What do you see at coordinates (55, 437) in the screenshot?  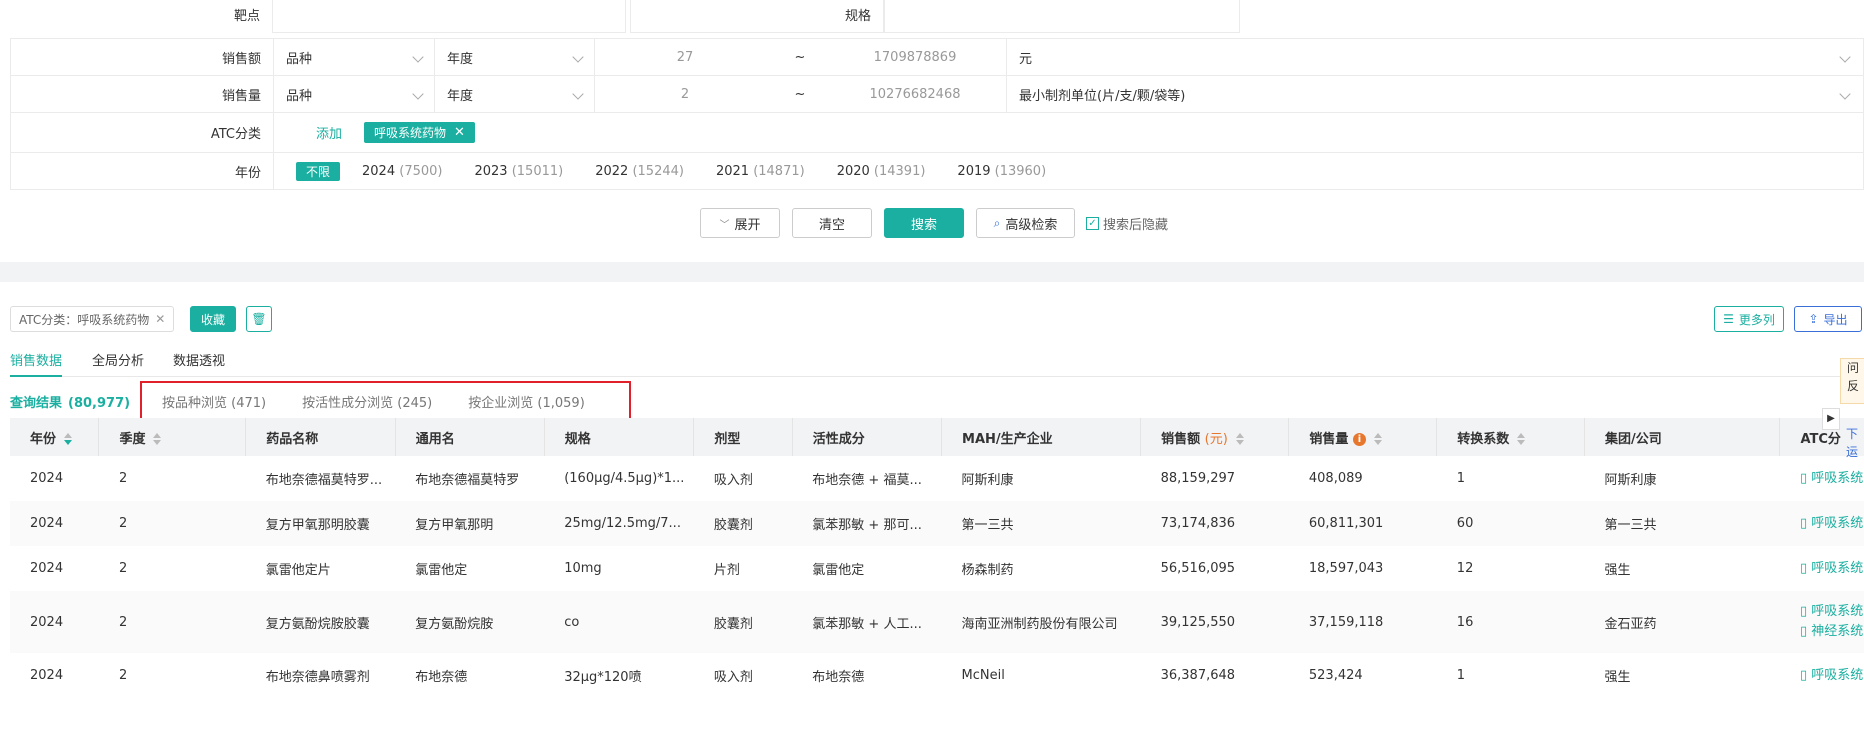 I see `col-year: 年份` at bounding box center [55, 437].